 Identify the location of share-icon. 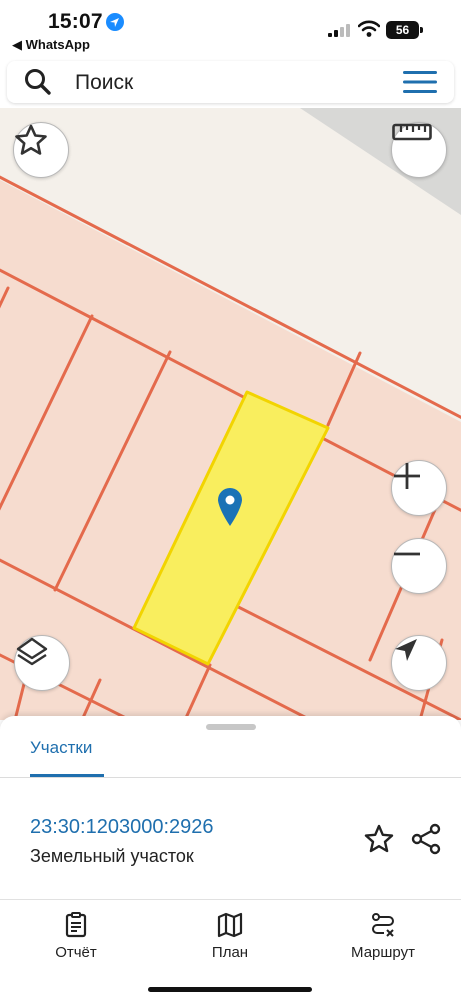
(426, 839).